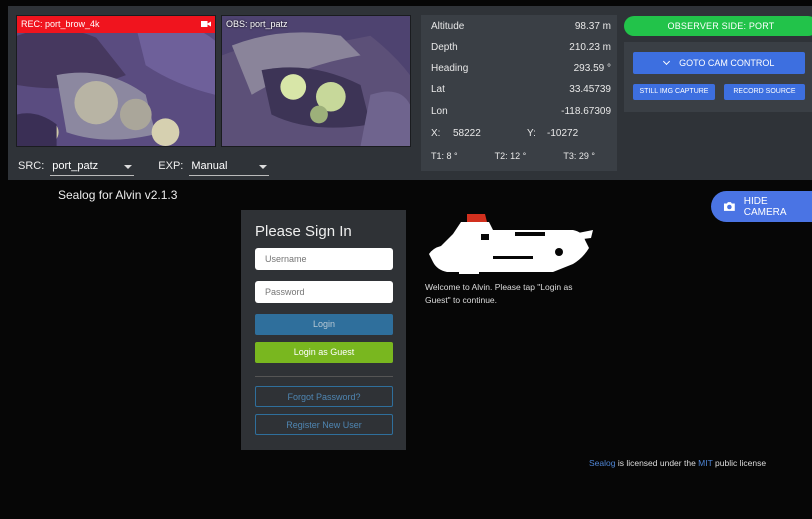  I want to click on divider, so click(324, 376).